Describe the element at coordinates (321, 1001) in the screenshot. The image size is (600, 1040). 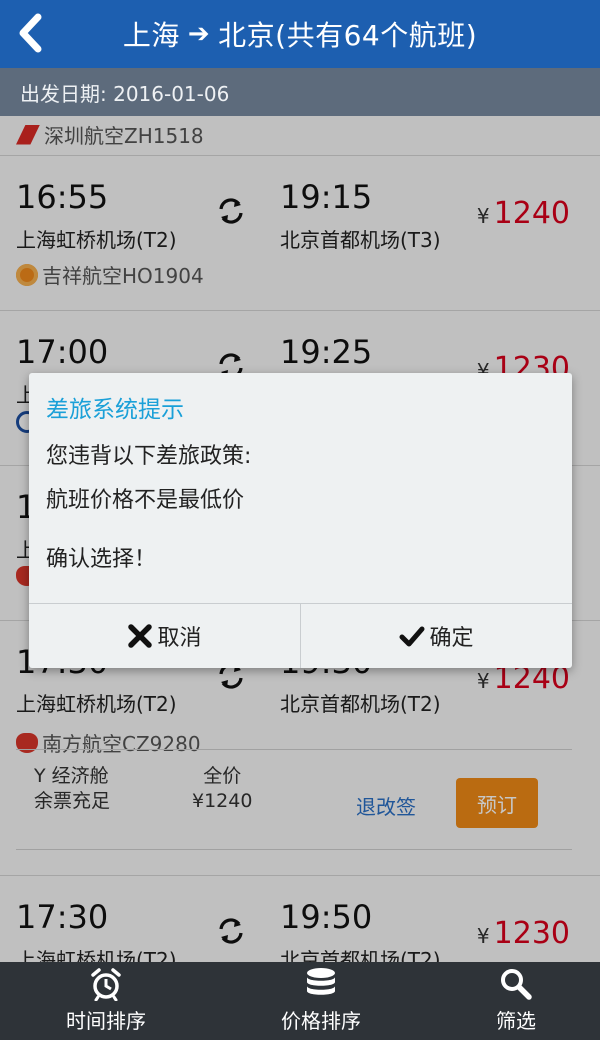
I see `tab-sort-by-price: 价格排序` at that location.